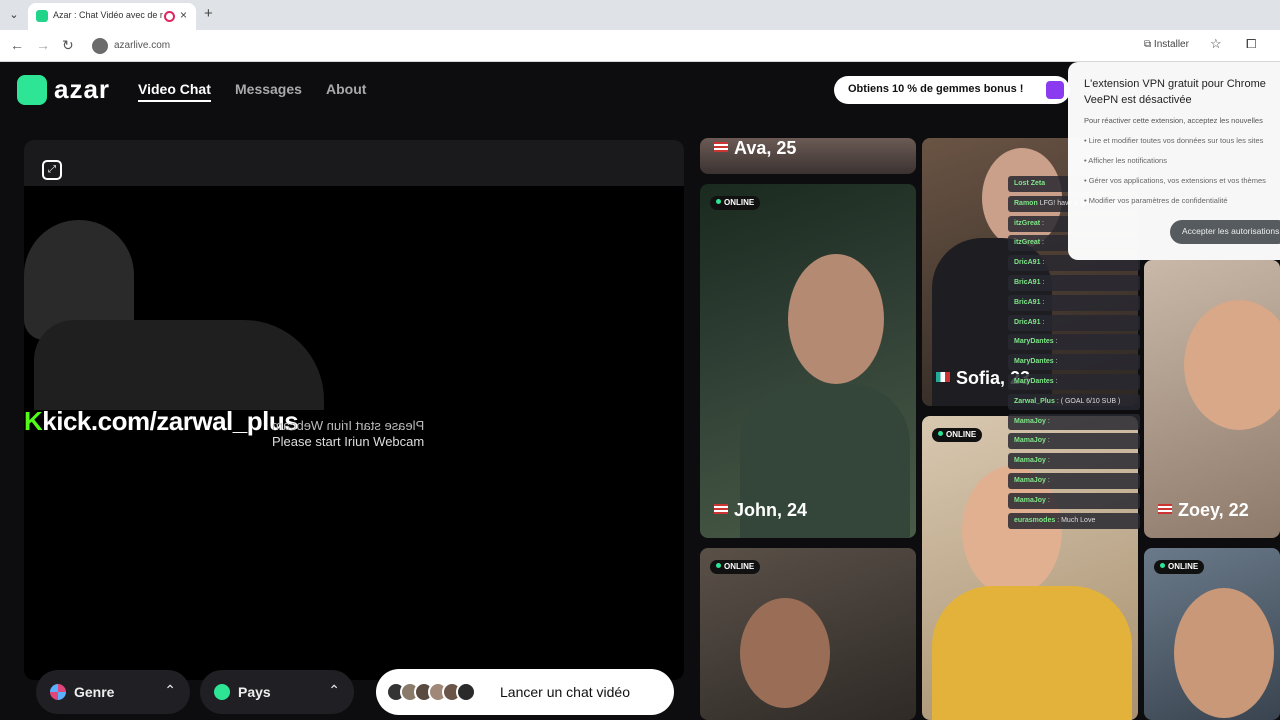 The height and width of the screenshot is (720, 1280). I want to click on nav-video-chat: Video Chat, so click(174, 91).